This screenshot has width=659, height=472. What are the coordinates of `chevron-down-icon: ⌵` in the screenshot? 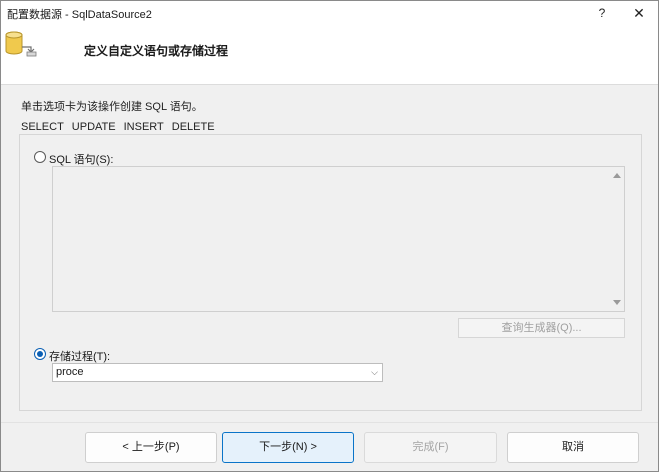 It's located at (374, 372).